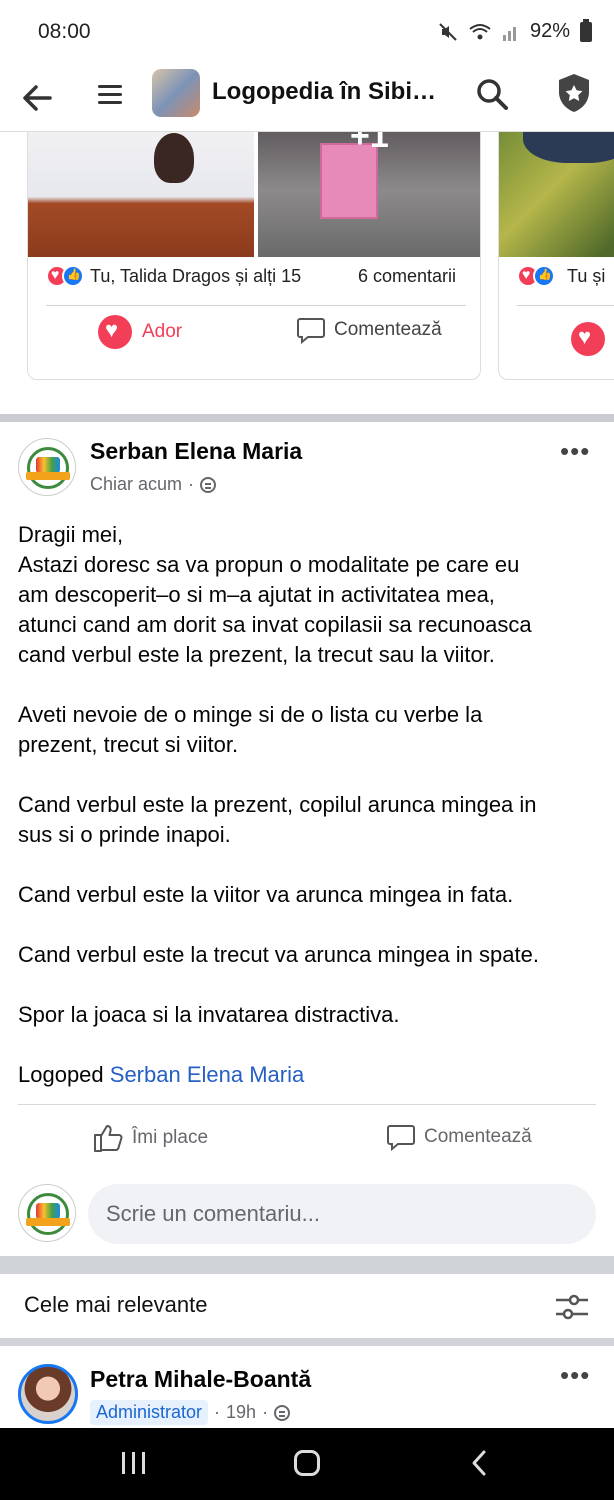  What do you see at coordinates (369, 194) in the screenshot?
I see `book-photo: +1` at bounding box center [369, 194].